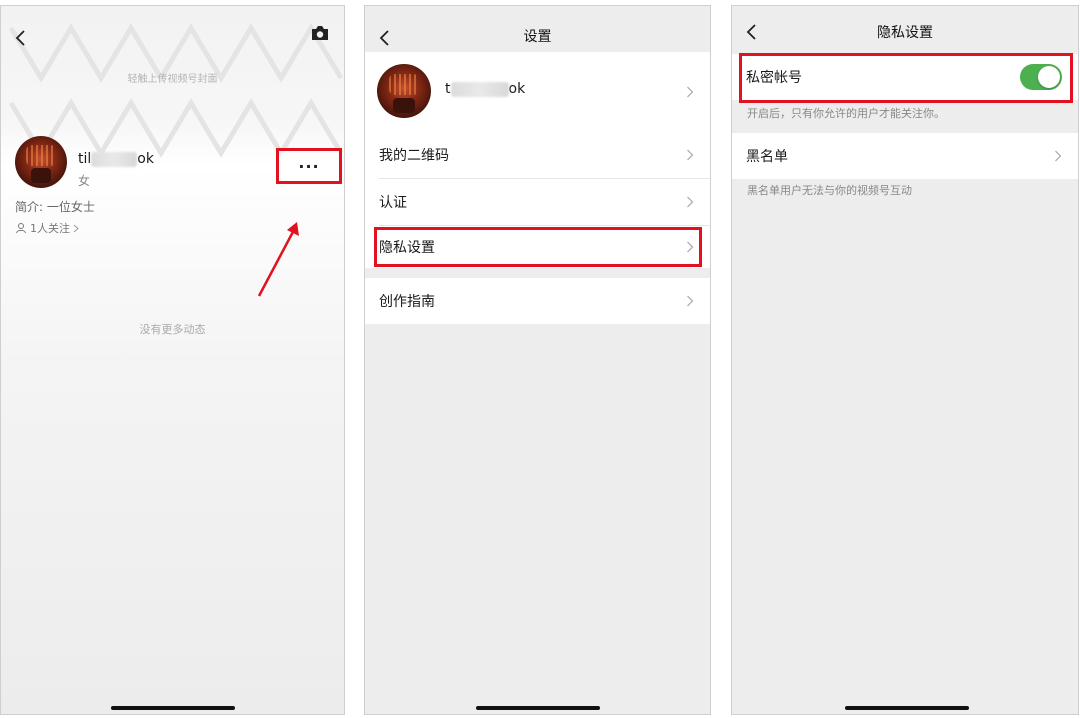 This screenshot has width=1080, height=718. Describe the element at coordinates (537, 202) in the screenshot. I see `verification-item: 认证` at that location.